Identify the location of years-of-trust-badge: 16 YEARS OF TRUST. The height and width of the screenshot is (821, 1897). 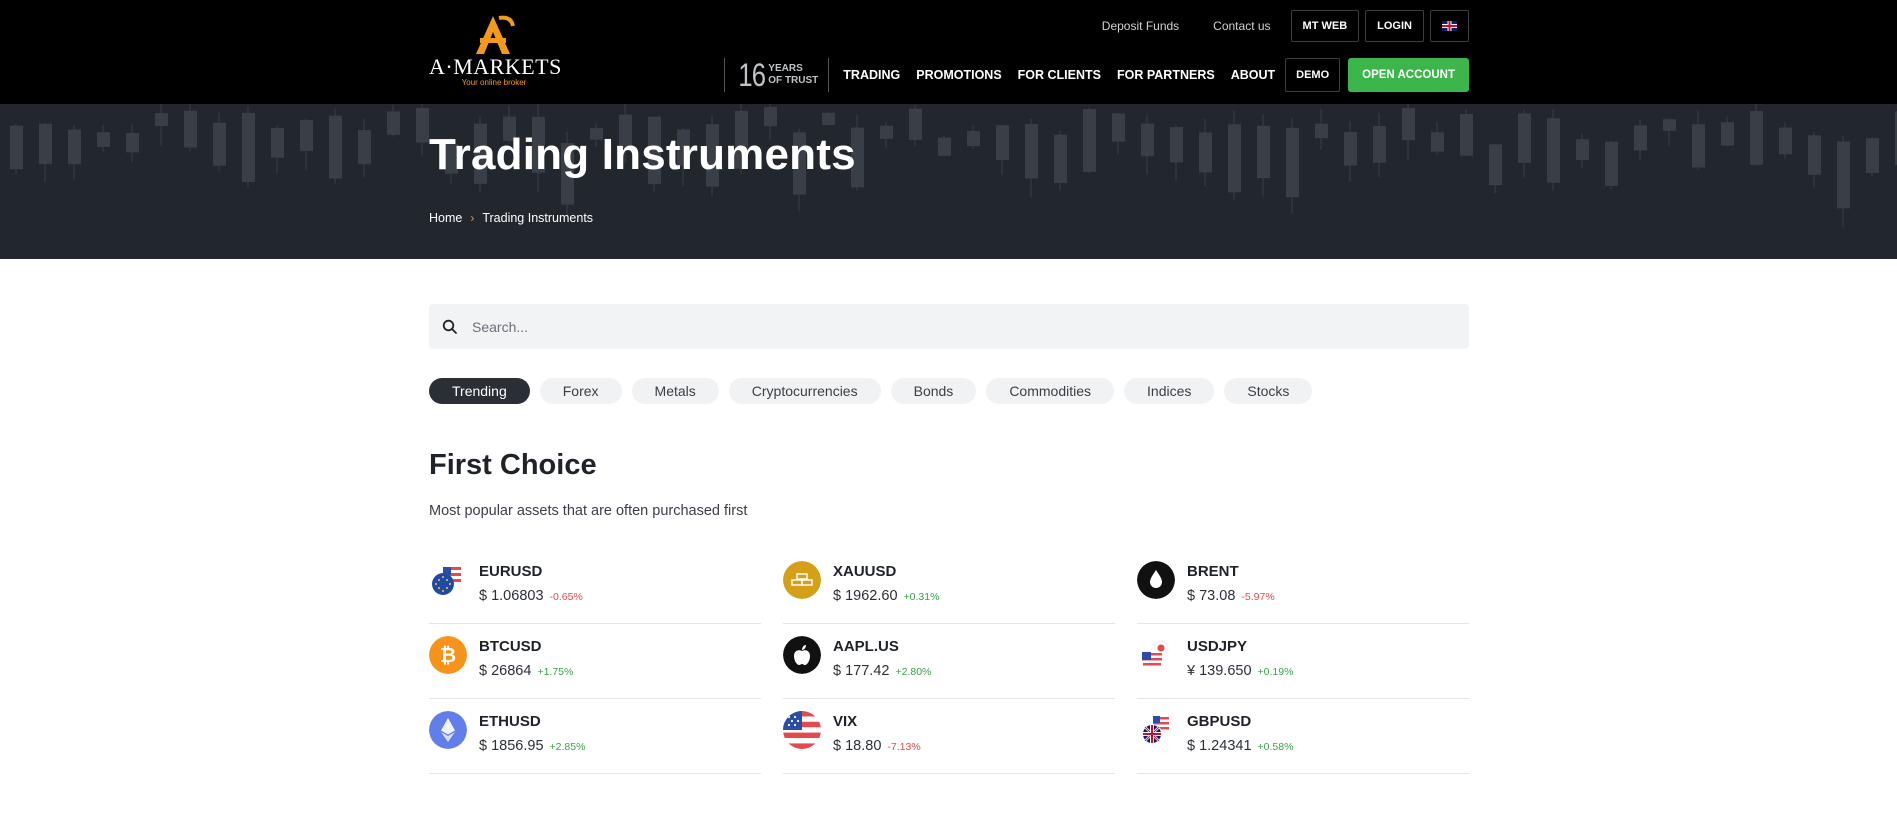
(776, 74).